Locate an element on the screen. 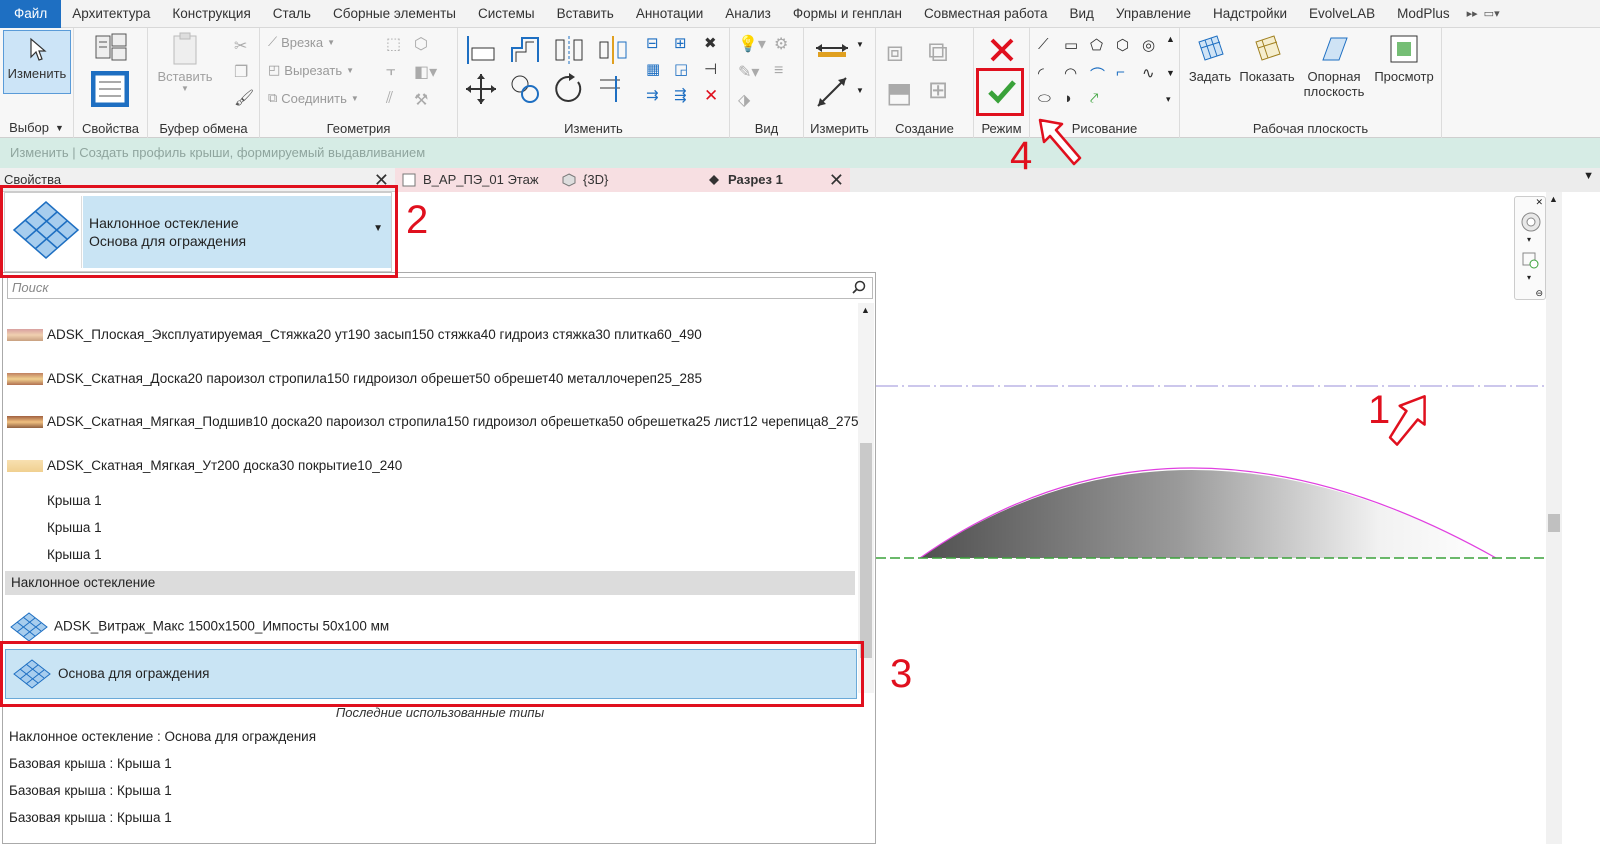 This screenshot has width=1600, height=844. cut-button: ◰ Вырезать ▼ is located at coordinates (311, 70).